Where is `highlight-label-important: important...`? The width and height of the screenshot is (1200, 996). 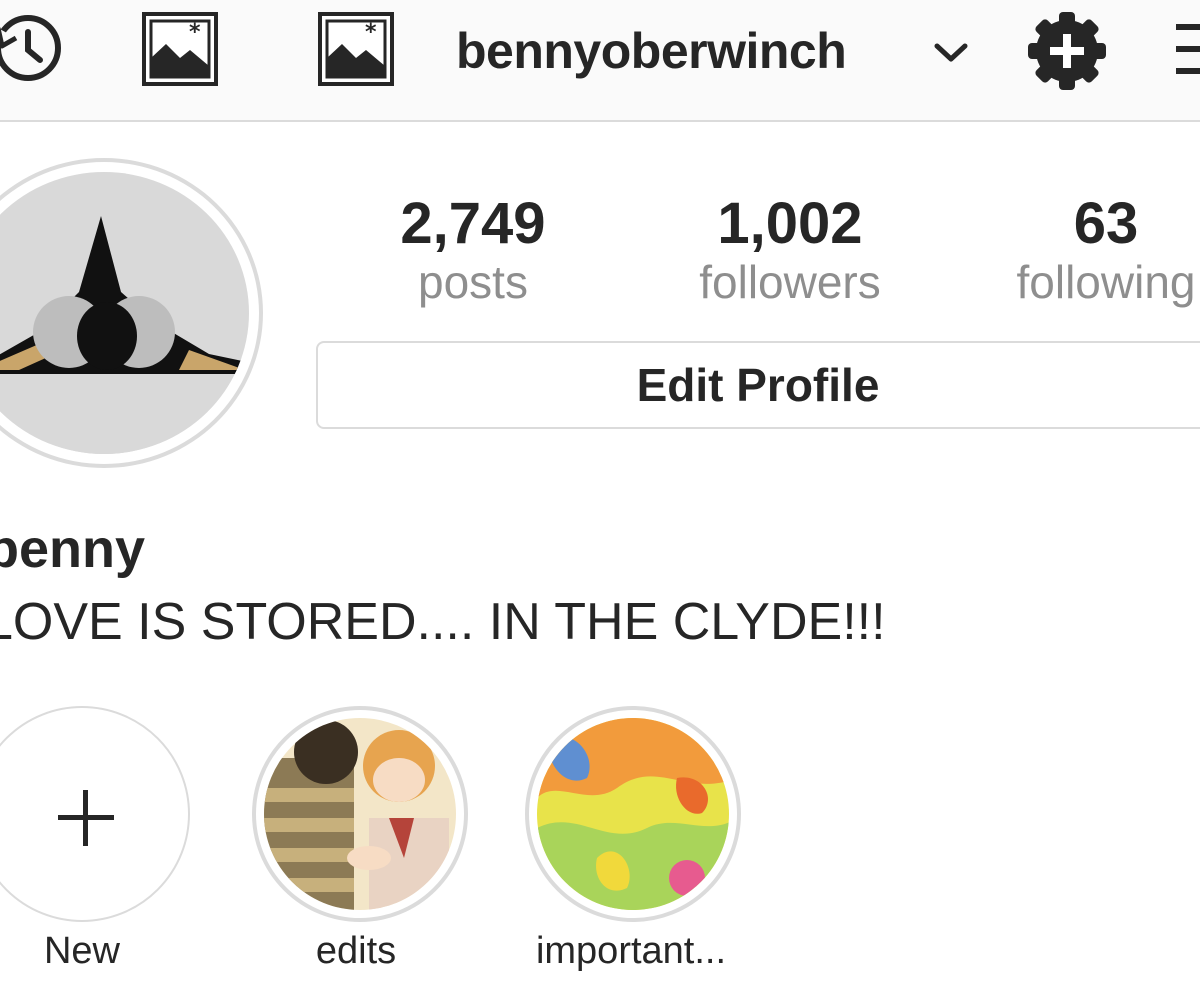 highlight-label-important: important... is located at coordinates (631, 951).